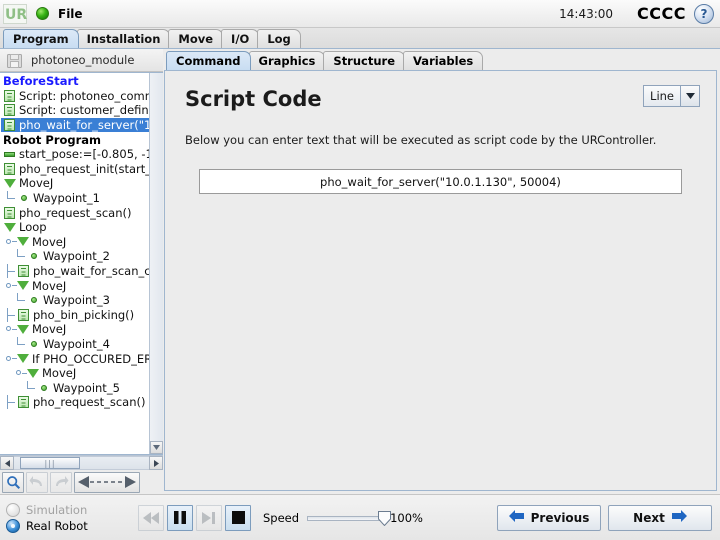 This screenshot has width=720, height=540. Describe the element at coordinates (156, 463) in the screenshot. I see `scroll-right-arrow-icon` at that location.